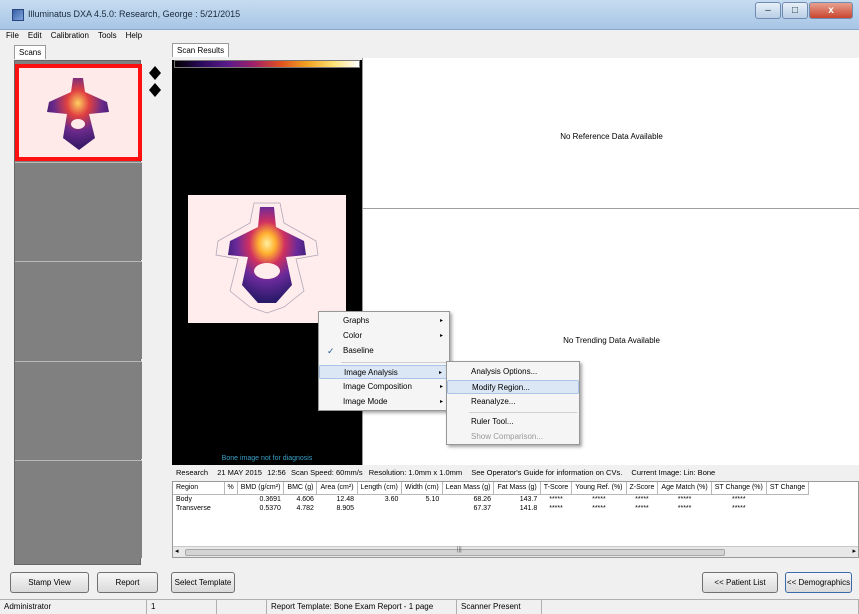 The width and height of the screenshot is (859, 614). I want to click on cell: 0.5370, so click(270, 508).